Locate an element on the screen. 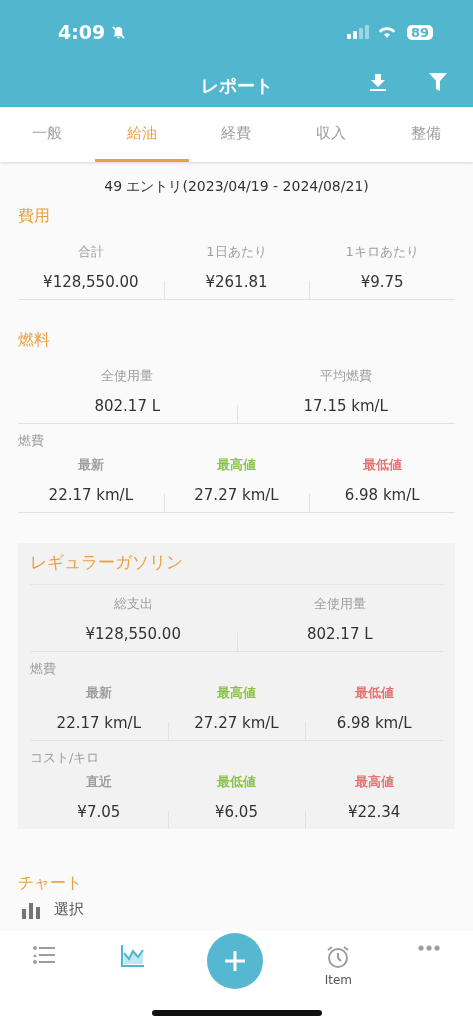  entry-summary: 49 エントリ(2023/04/19 - 2024/08/21) is located at coordinates (236, 187).